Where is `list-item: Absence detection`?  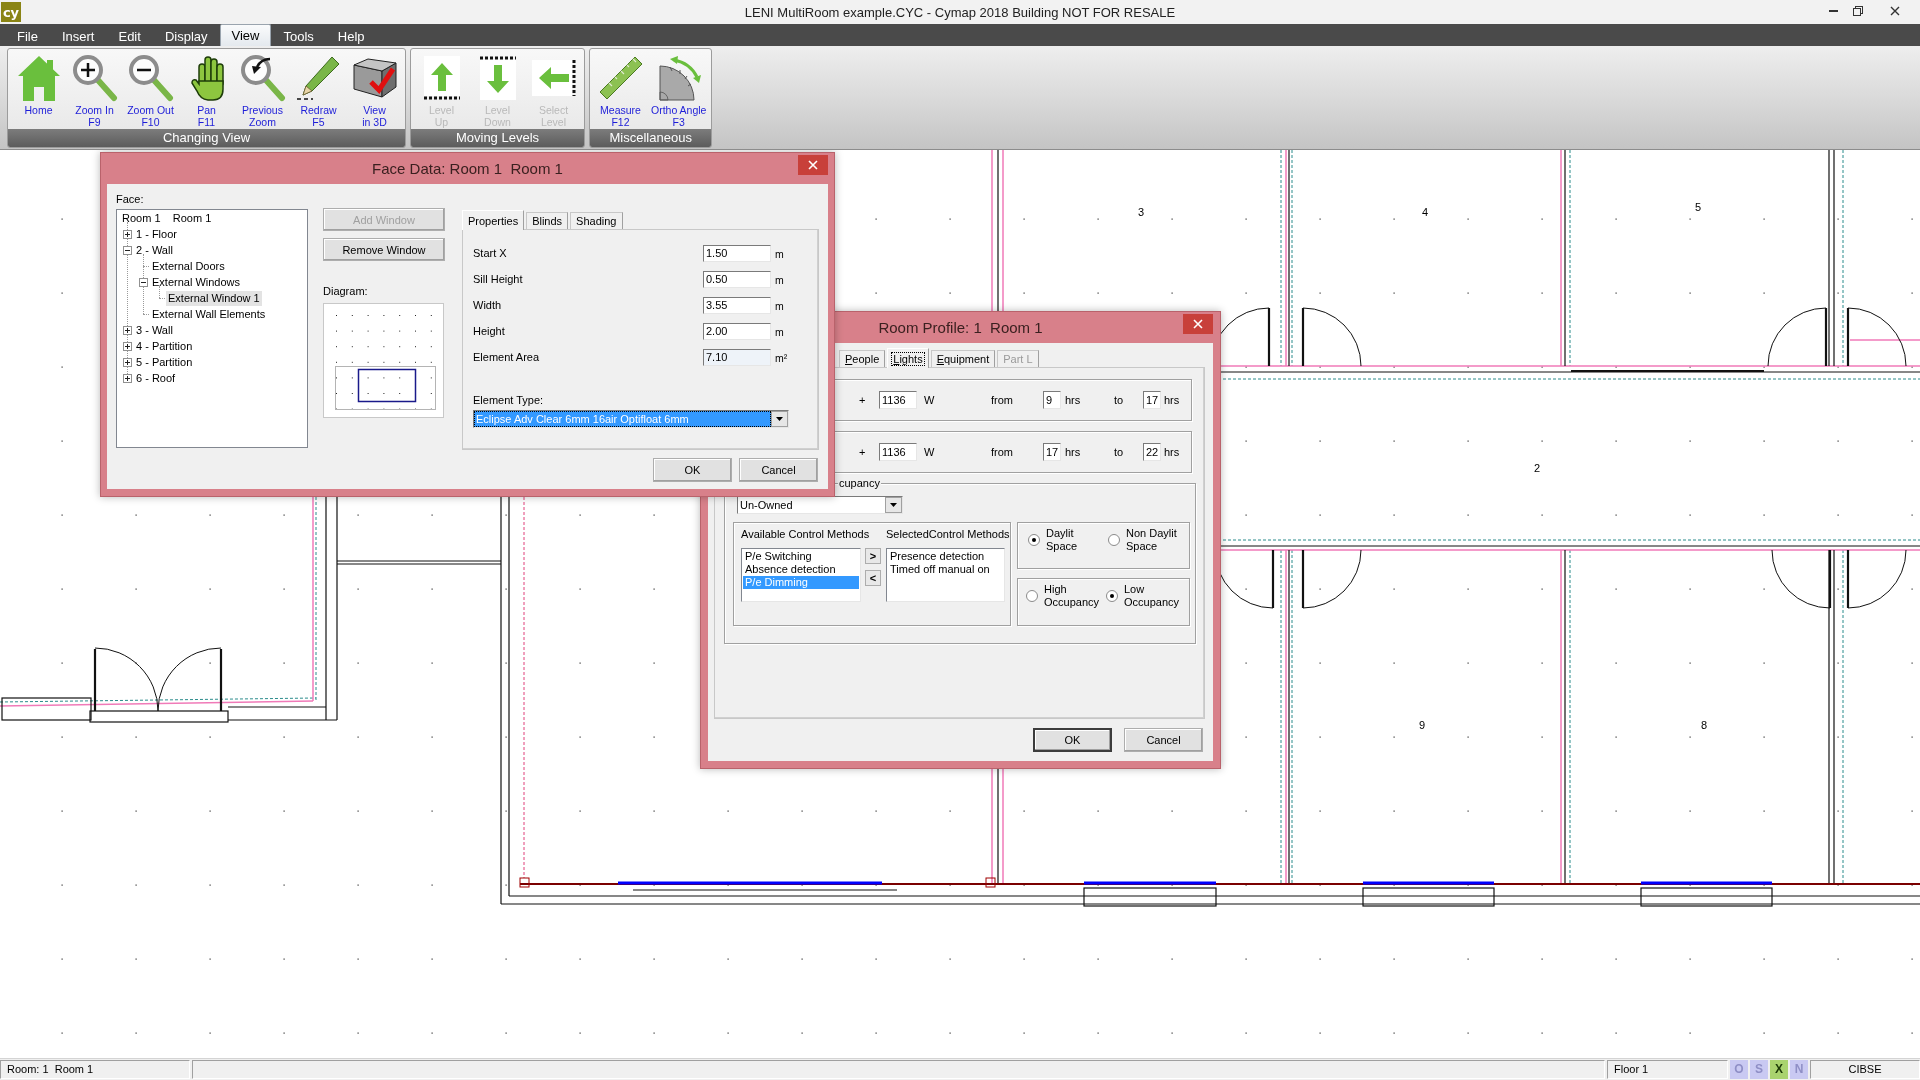 list-item: Absence detection is located at coordinates (801, 569).